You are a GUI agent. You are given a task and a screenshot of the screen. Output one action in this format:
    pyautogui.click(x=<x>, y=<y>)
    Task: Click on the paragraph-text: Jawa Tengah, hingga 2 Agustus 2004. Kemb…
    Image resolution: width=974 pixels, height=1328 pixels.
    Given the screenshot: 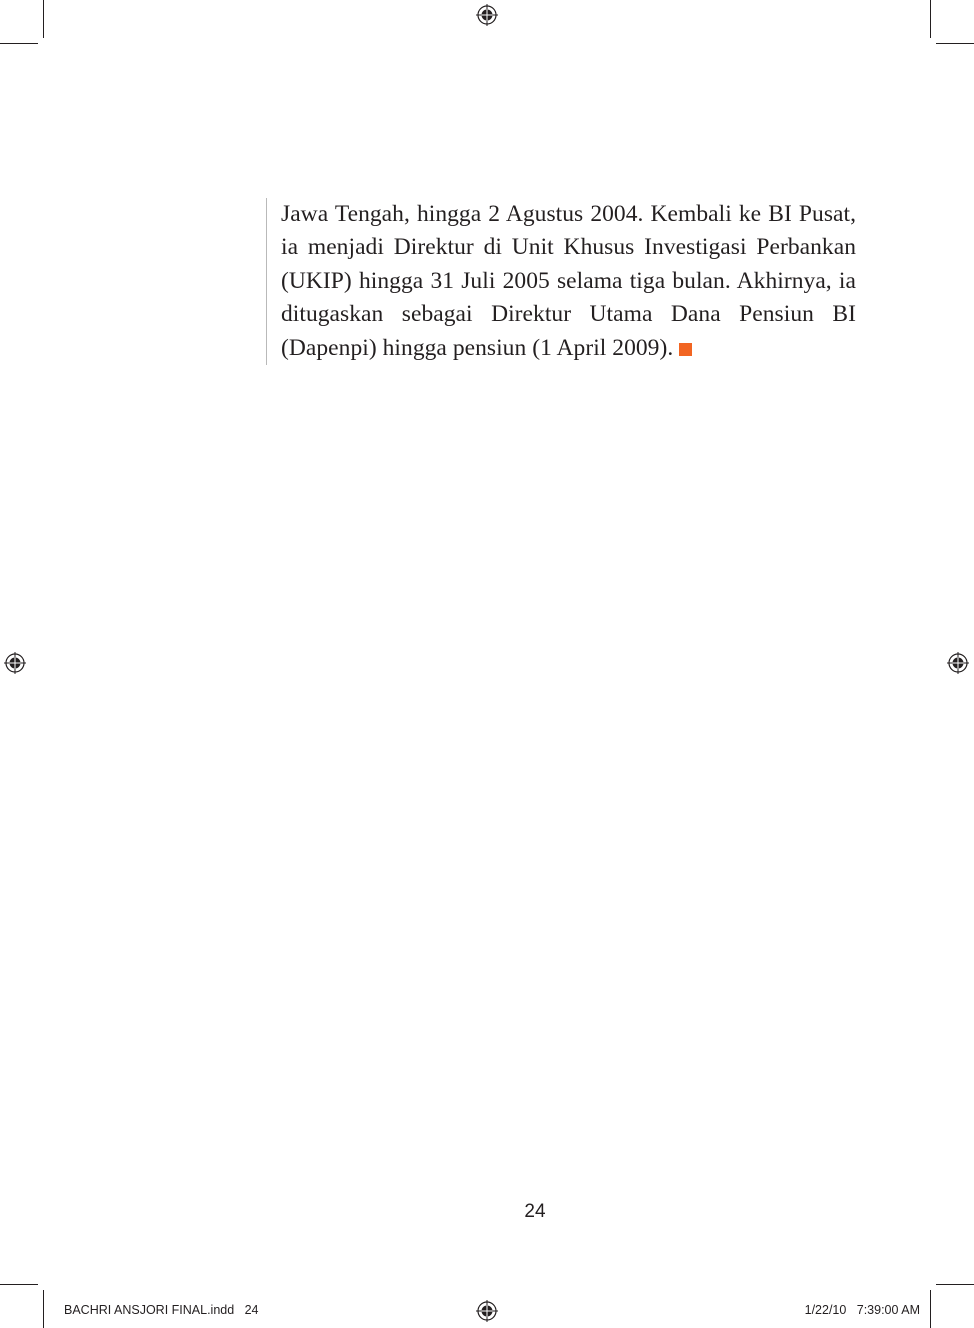 What is the action you would take?
    pyautogui.click(x=568, y=281)
    